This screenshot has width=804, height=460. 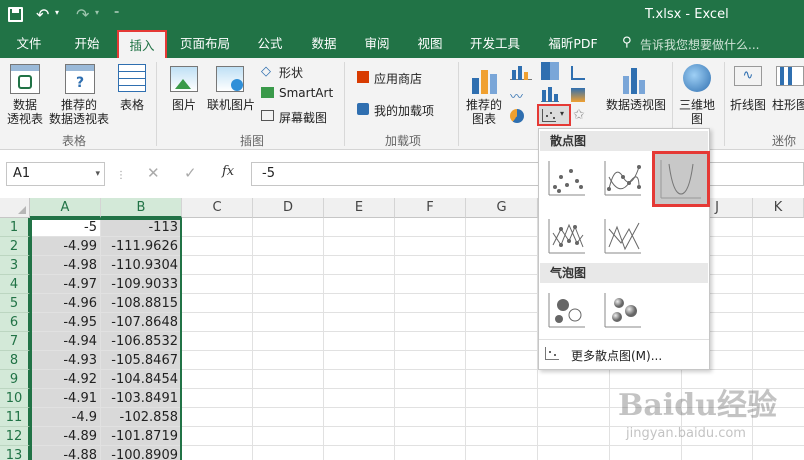 What do you see at coordinates (65, 208) in the screenshot?
I see `column-header-a: A` at bounding box center [65, 208].